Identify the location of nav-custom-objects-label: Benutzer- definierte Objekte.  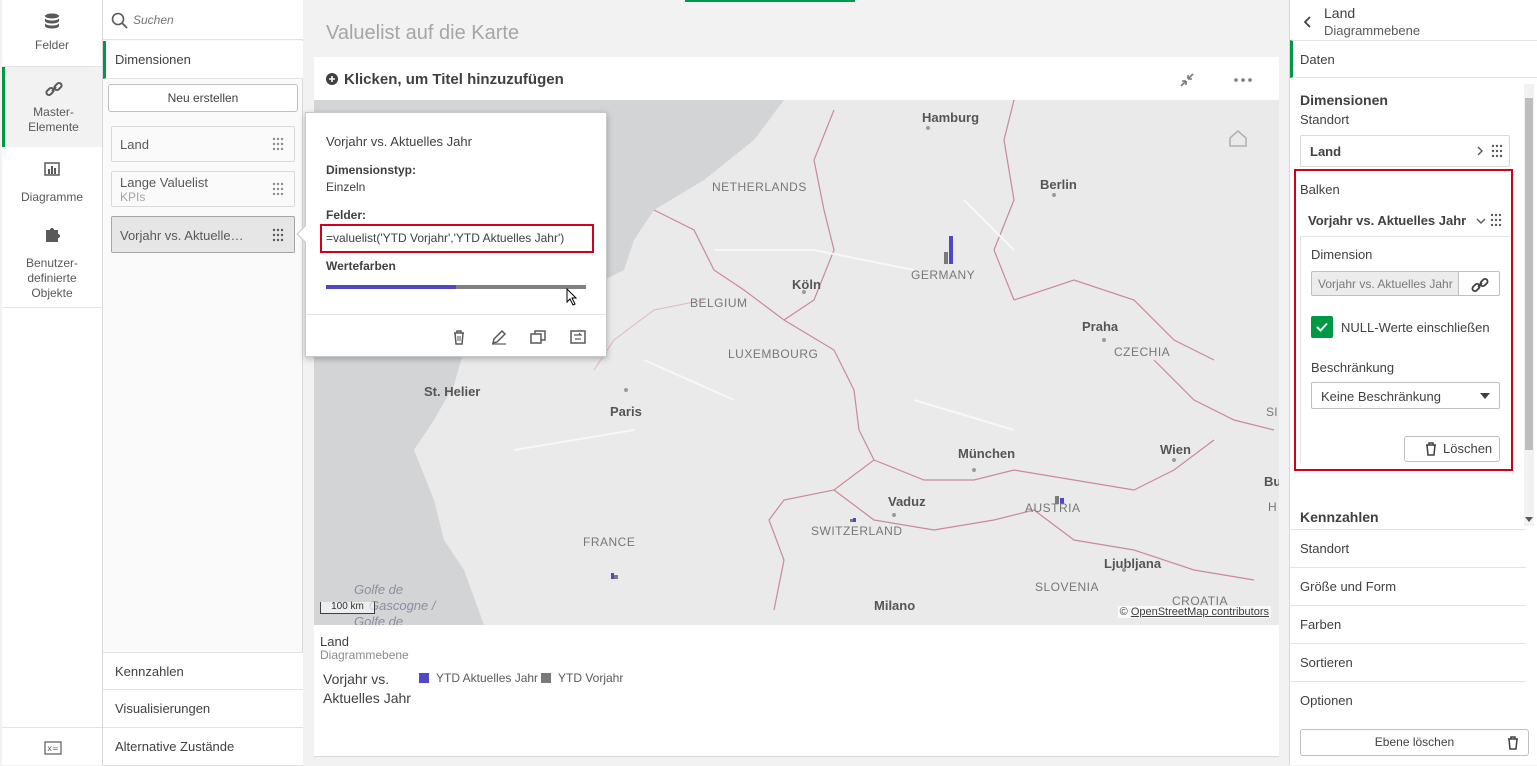
(52, 278).